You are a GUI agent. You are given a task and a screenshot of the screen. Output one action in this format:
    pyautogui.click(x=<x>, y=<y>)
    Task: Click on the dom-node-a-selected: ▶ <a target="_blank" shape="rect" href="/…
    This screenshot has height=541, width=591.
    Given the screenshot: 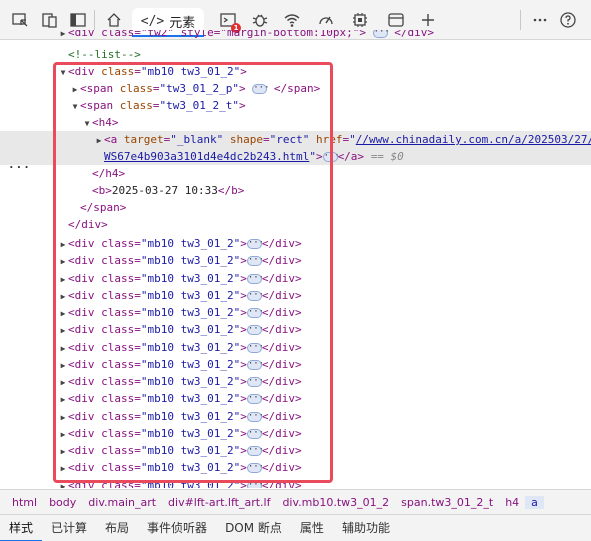 What is the action you would take?
    pyautogui.click(x=295, y=139)
    